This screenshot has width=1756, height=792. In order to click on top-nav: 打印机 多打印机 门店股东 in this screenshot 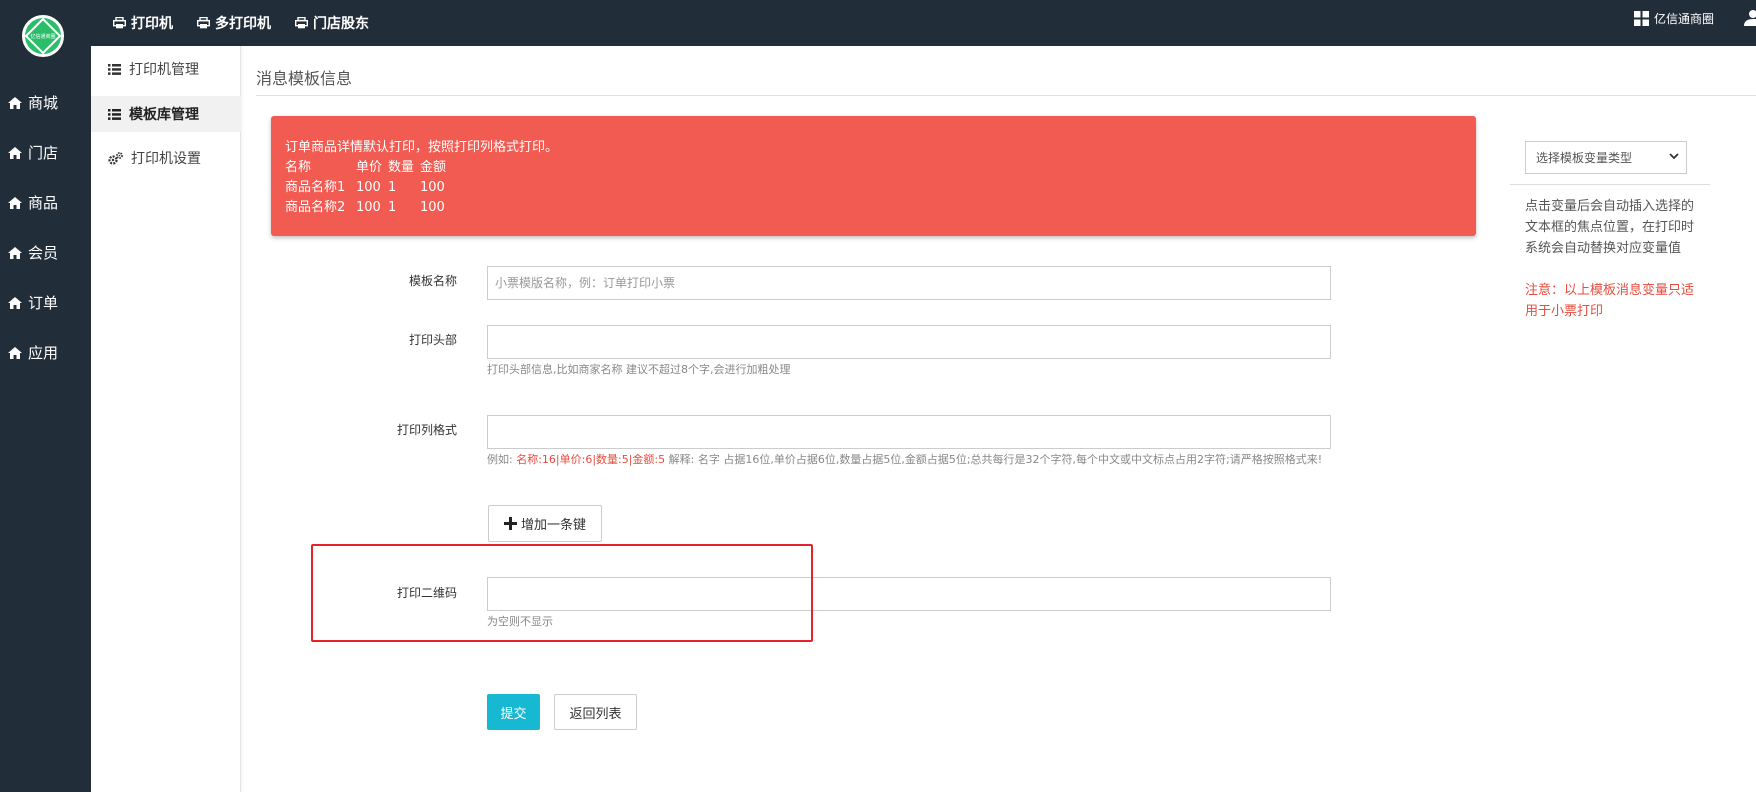, I will do `click(253, 23)`.